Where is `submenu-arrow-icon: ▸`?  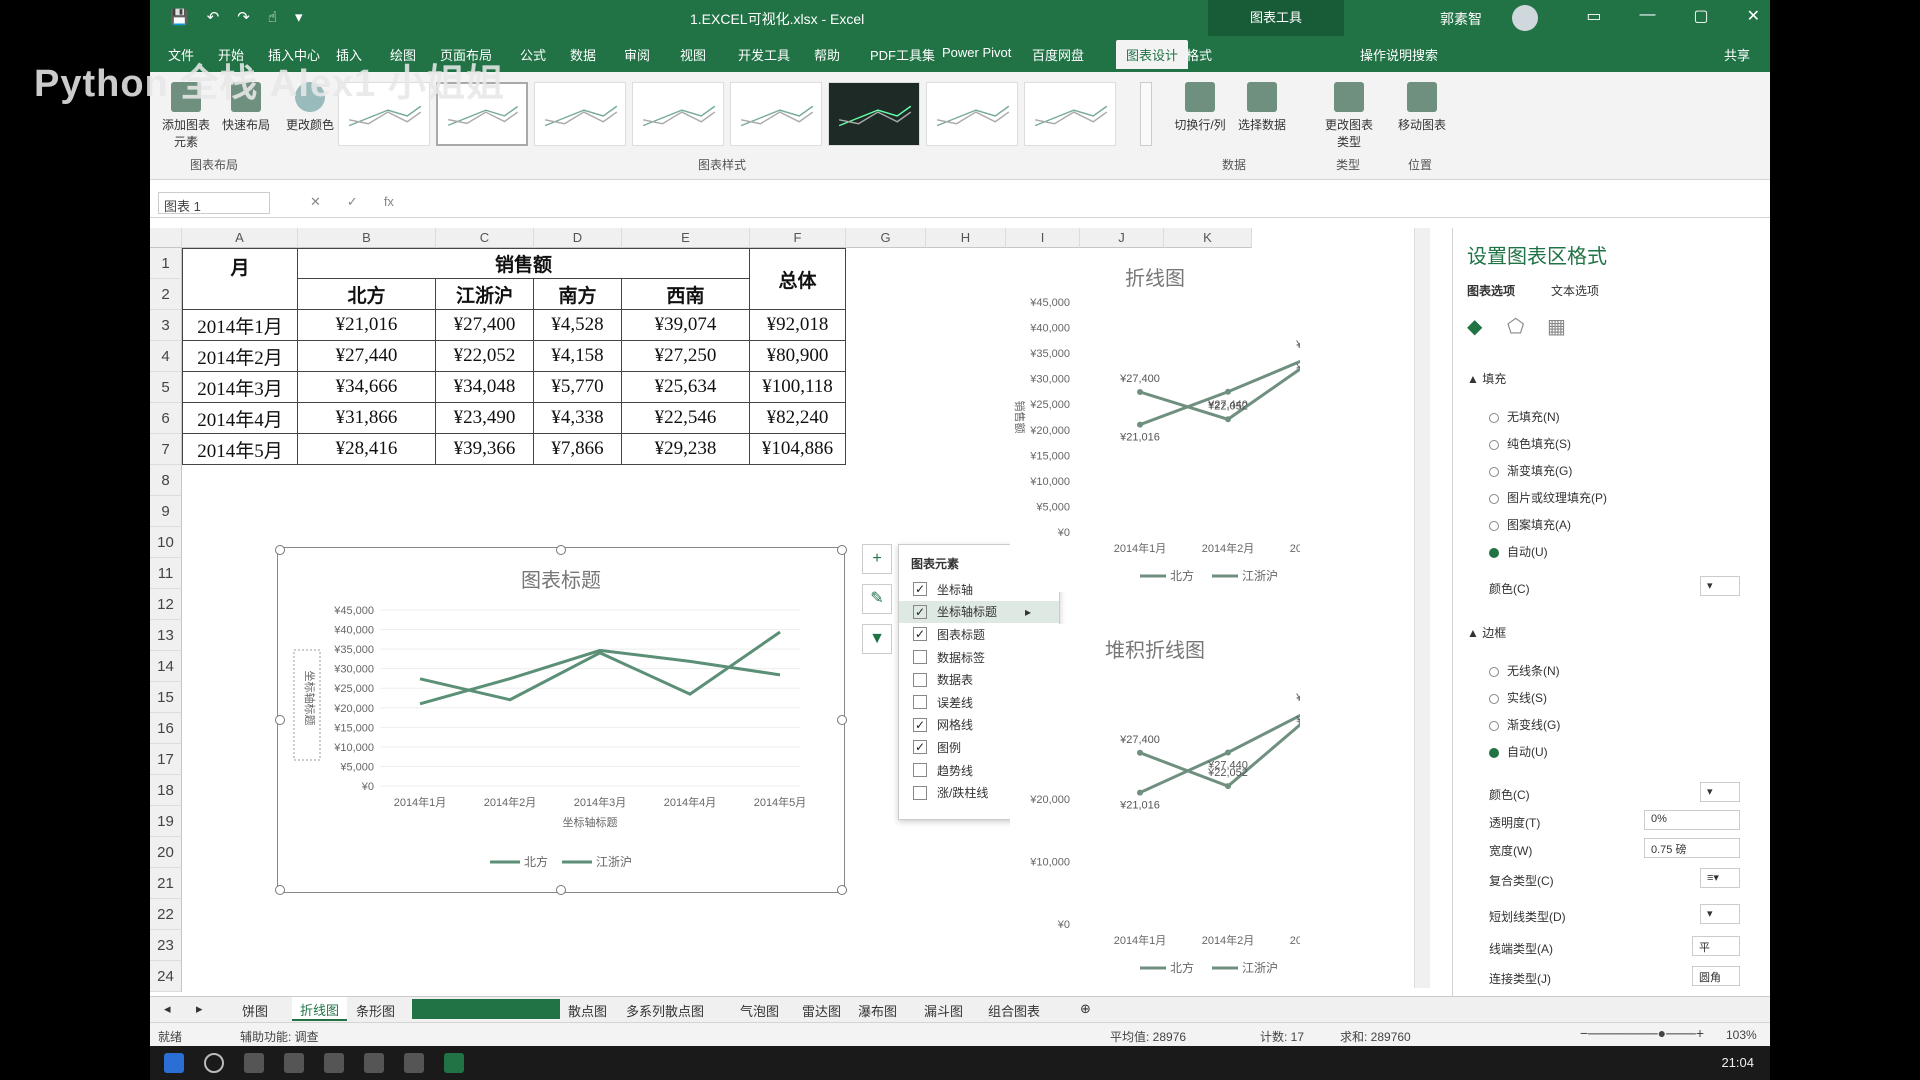 submenu-arrow-icon: ▸ is located at coordinates (1028, 612).